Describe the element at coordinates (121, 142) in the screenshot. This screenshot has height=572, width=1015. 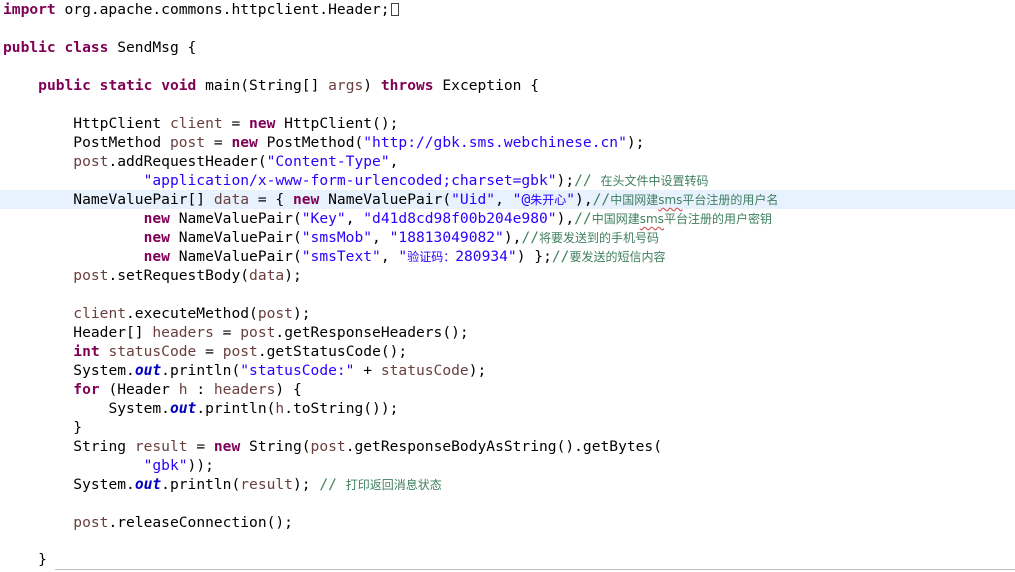
I see `type-name: PostMethod` at that location.